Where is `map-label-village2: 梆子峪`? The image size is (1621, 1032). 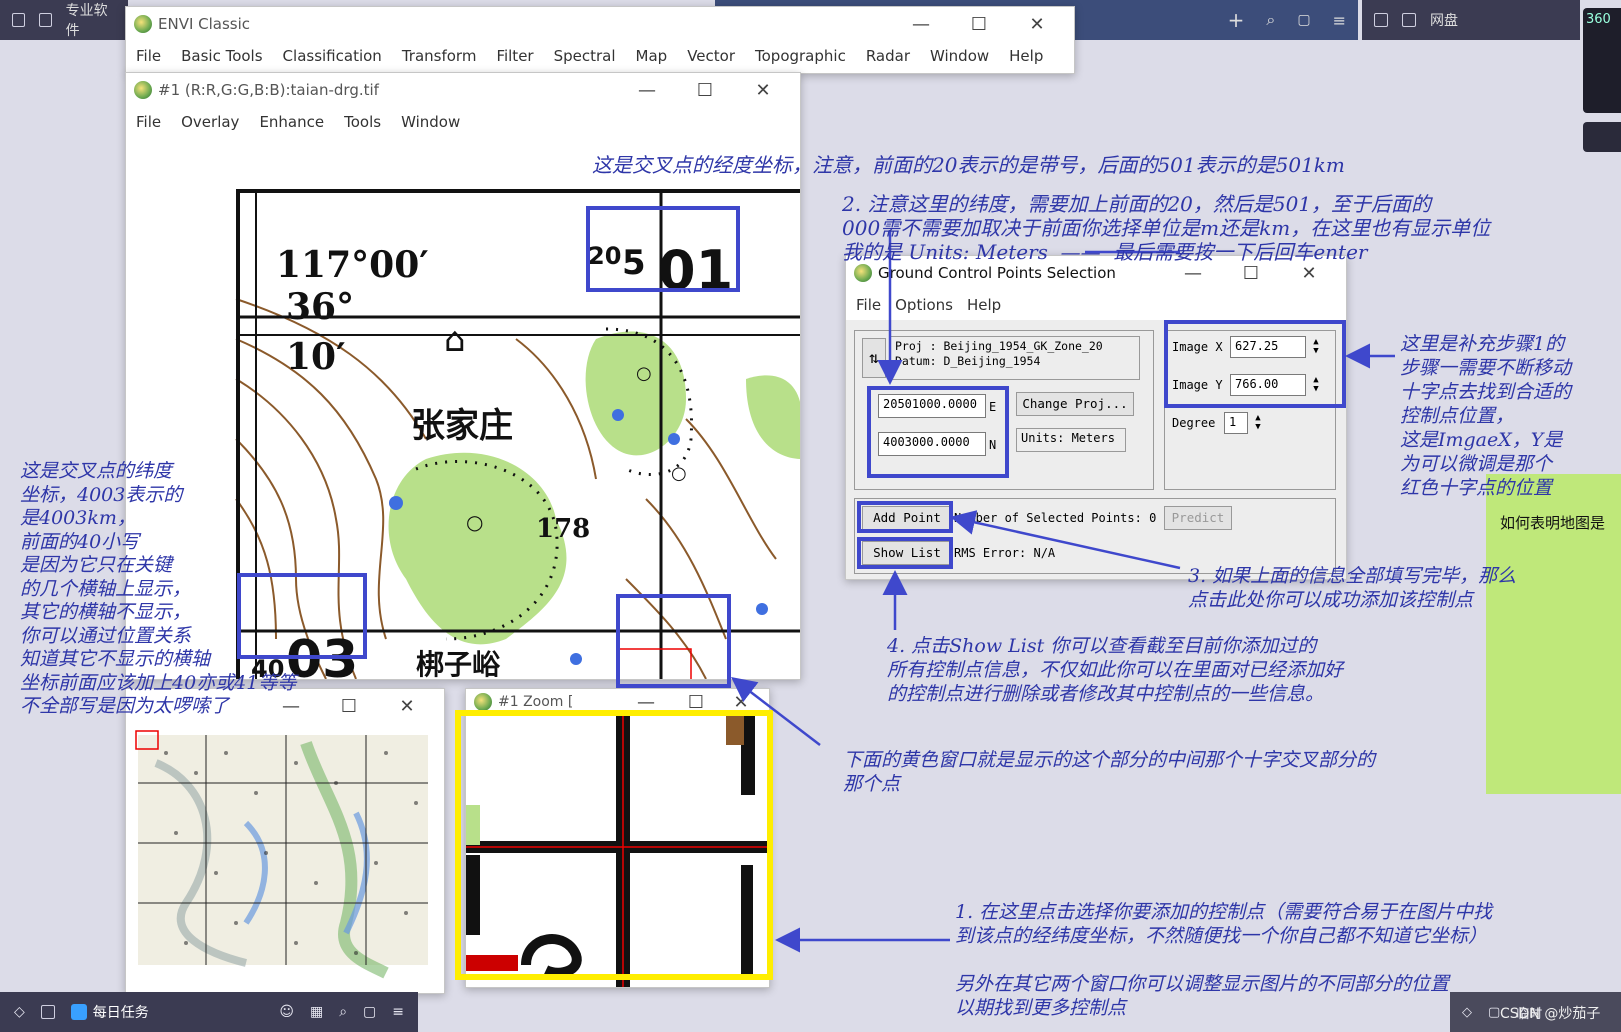
map-label-village2: 梆子峪 is located at coordinates (458, 664).